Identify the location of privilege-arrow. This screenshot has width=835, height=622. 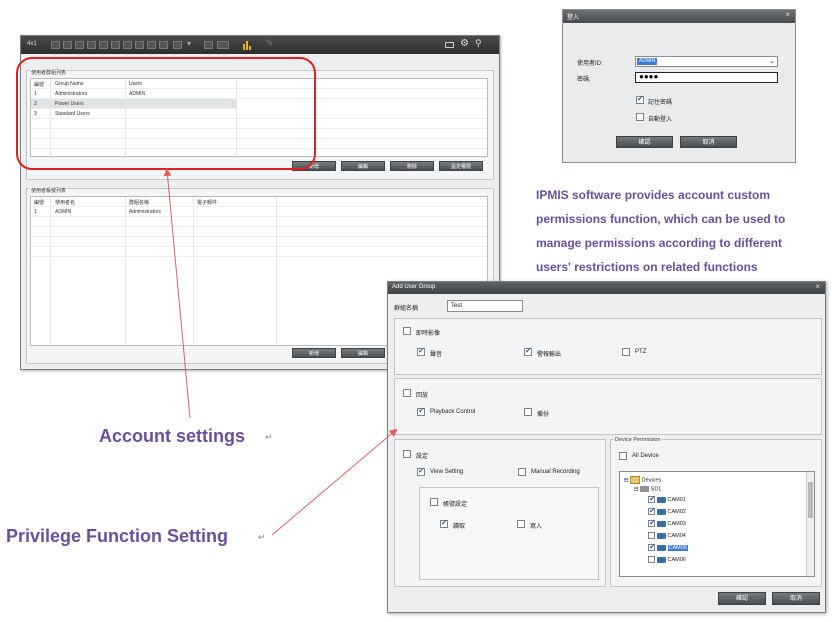
(334, 482).